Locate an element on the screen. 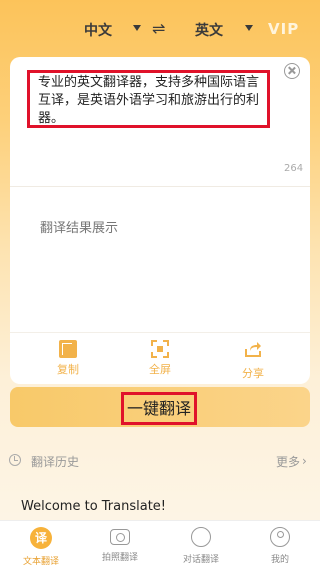 Image resolution: width=320 pixels, height=569 pixels. history-more-link: 更多 is located at coordinates (288, 461).